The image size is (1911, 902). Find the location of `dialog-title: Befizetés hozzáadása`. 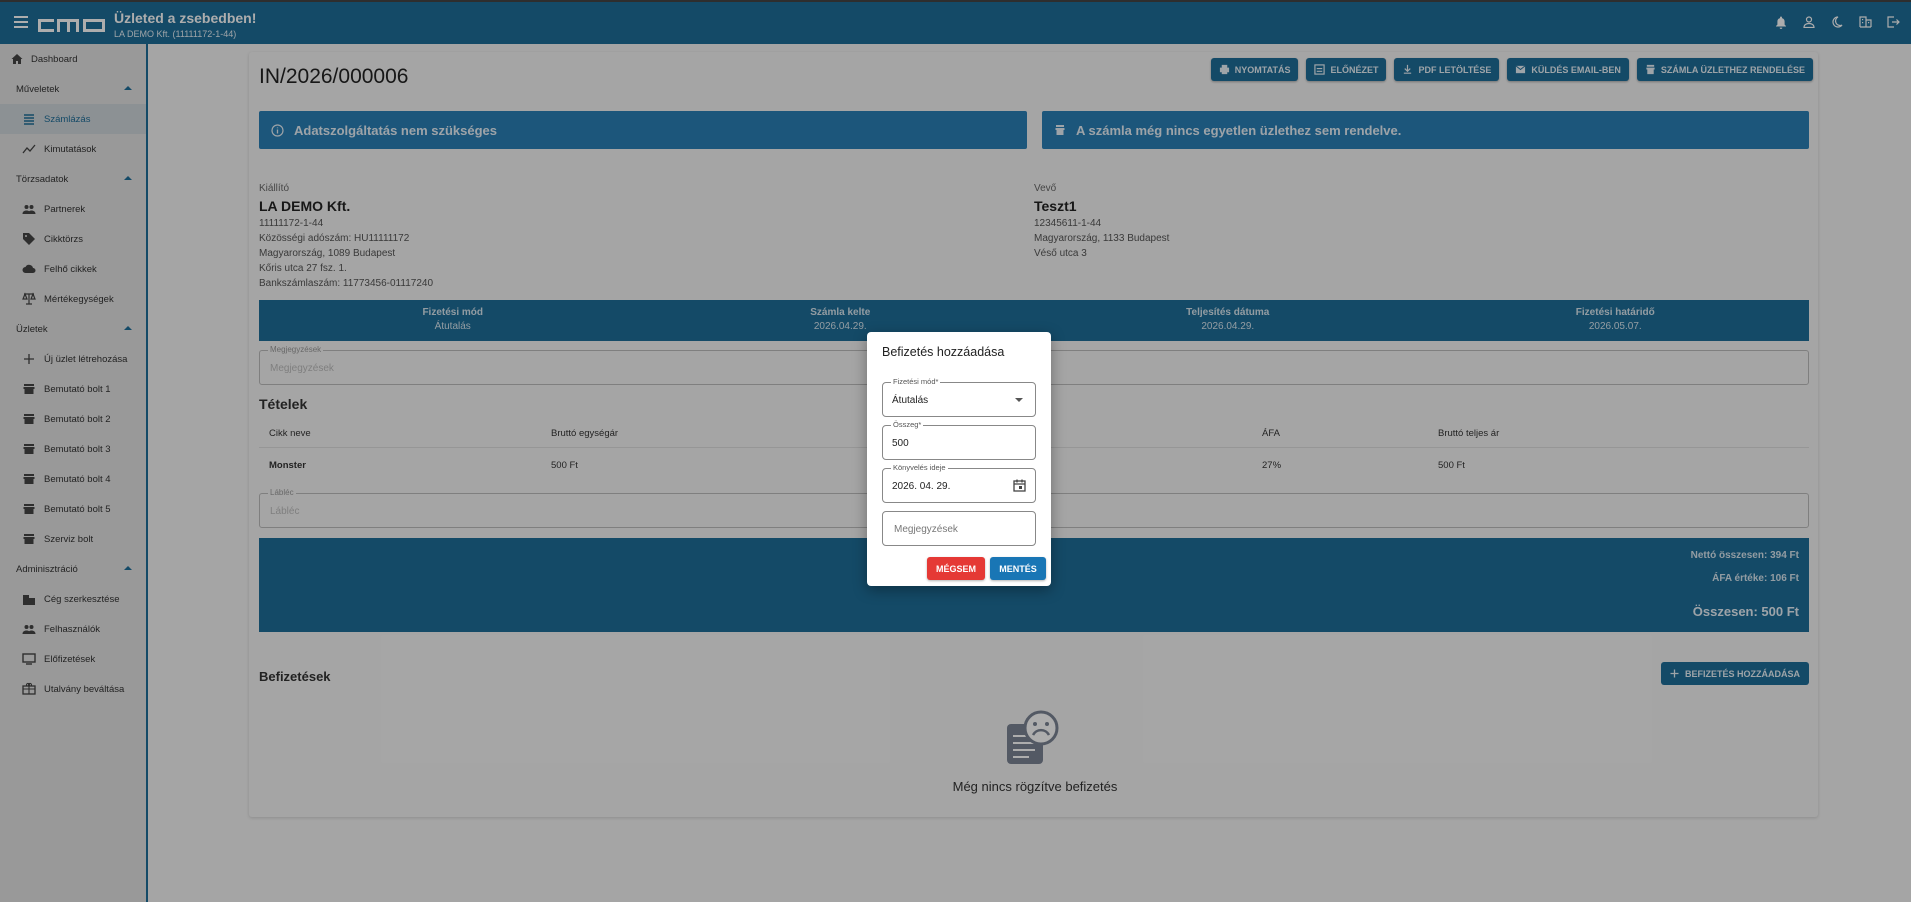

dialog-title: Befizetés hozzáadása is located at coordinates (943, 352).